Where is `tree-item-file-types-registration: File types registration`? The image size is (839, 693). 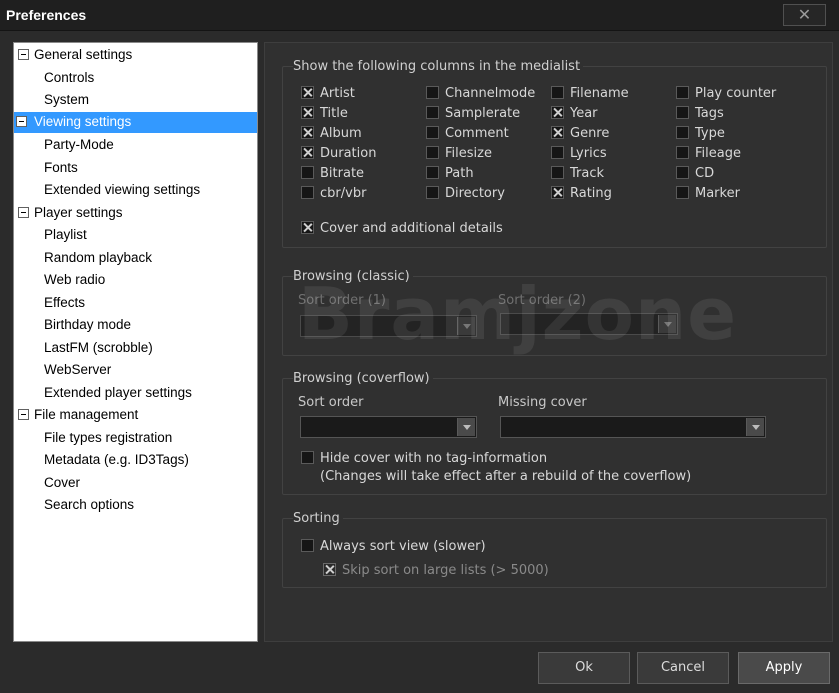
tree-item-file-types-registration: File types registration is located at coordinates (108, 438).